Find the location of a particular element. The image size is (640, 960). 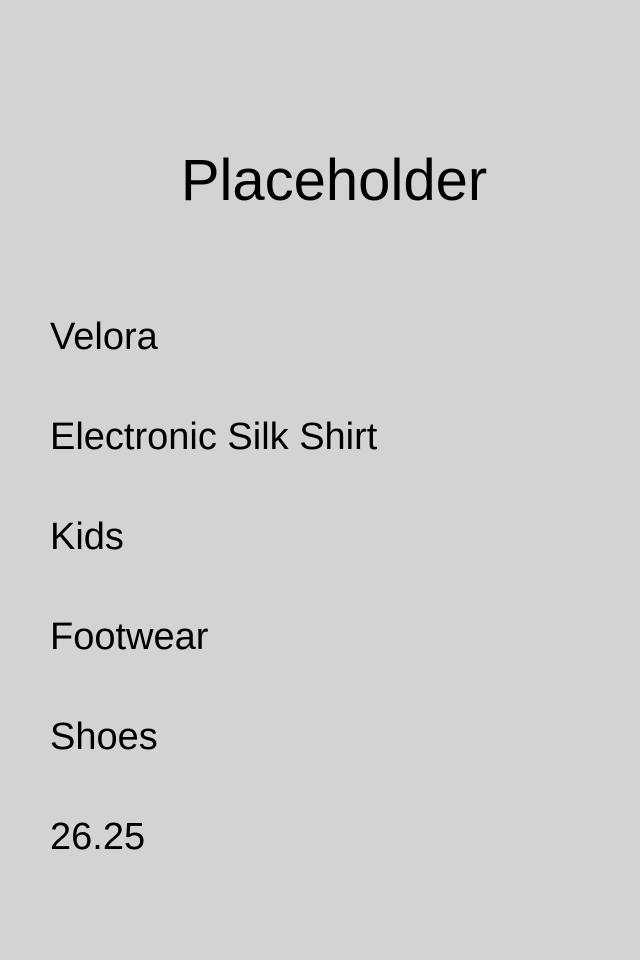

price-text: 26.25 is located at coordinates (98, 837).